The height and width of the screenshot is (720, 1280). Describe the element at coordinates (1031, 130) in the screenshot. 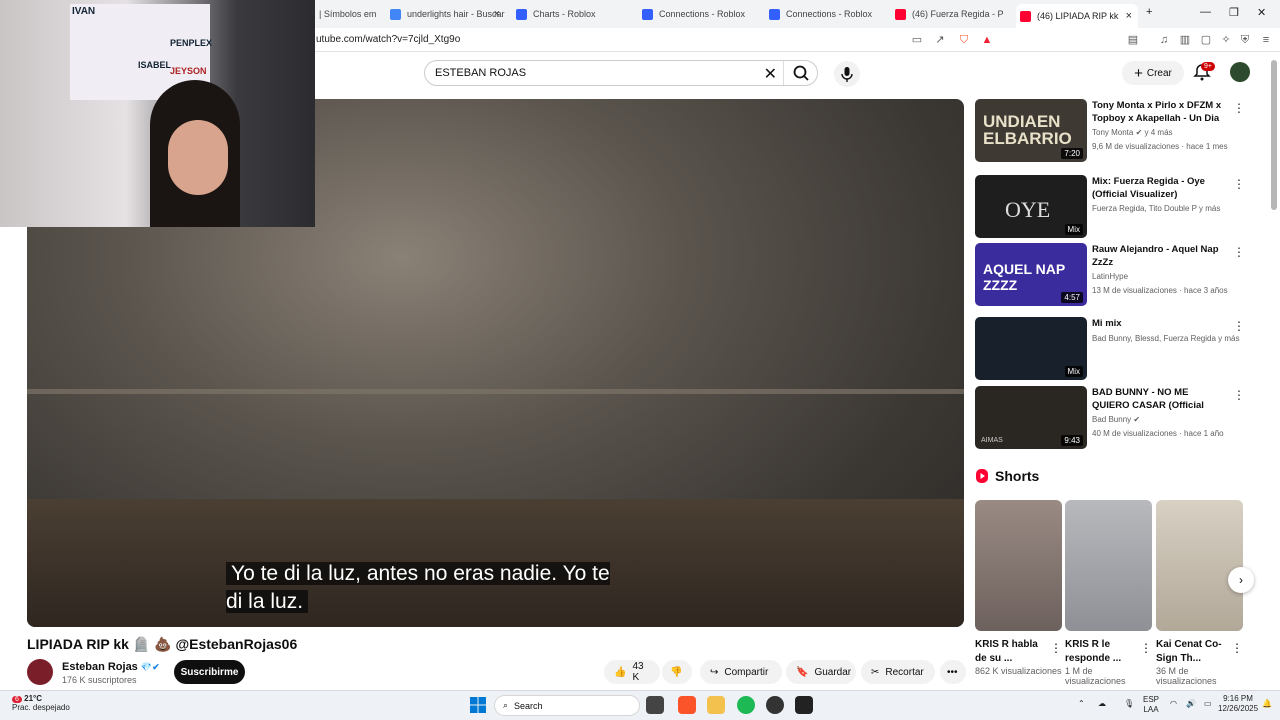

I see `video-thumbnail: UNDIAEN ELBARRIO 7:20` at that location.